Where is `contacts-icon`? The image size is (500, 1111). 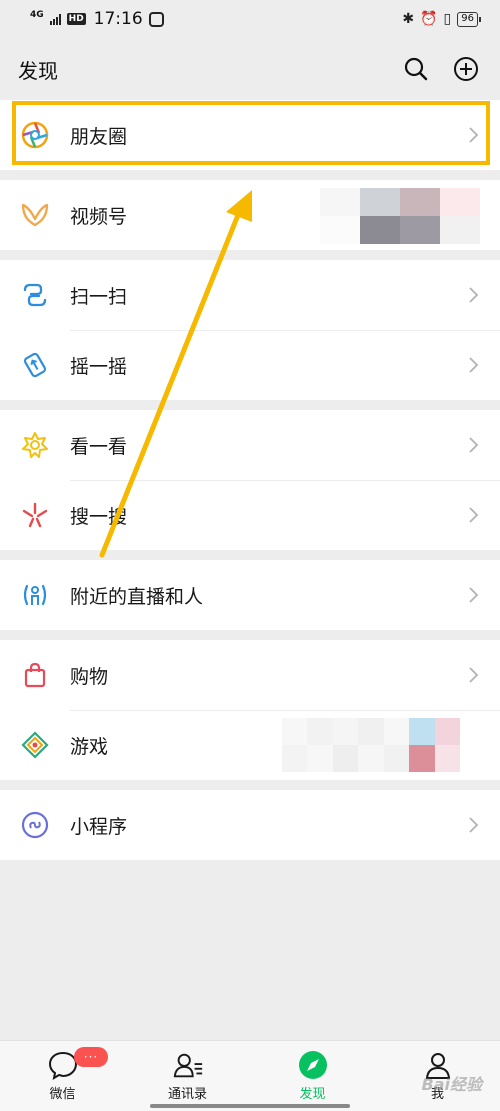
contacts-icon is located at coordinates (188, 1065).